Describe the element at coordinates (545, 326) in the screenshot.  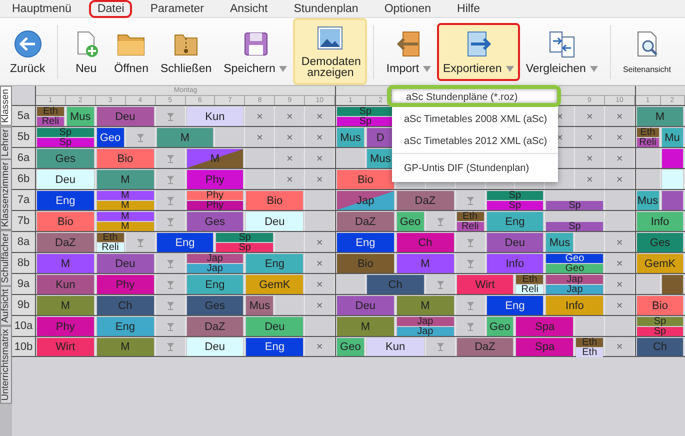
I see `lesson-block: Spa` at that location.